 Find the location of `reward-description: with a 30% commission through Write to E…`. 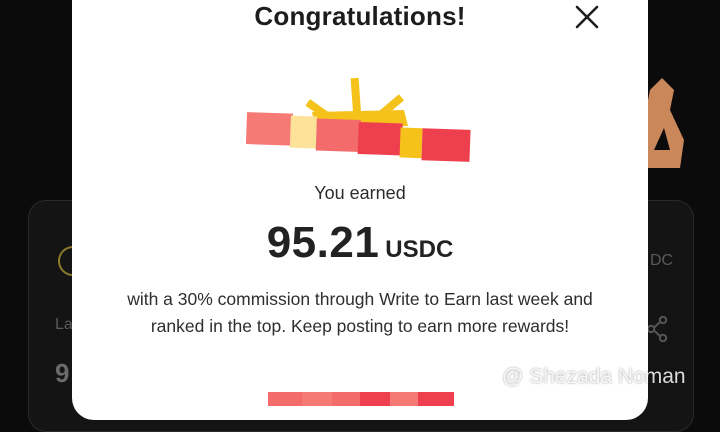

reward-description: with a 30% commission through Write to E… is located at coordinates (360, 312).